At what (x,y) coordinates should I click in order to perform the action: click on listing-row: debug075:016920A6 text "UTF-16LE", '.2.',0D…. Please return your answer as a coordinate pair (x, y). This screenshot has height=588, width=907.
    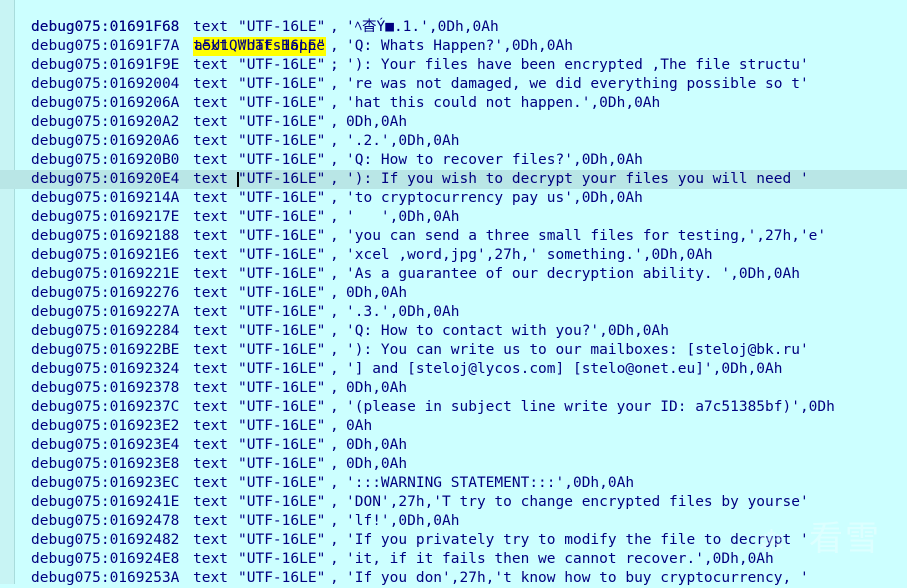
    Looking at the image, I should click on (453, 141).